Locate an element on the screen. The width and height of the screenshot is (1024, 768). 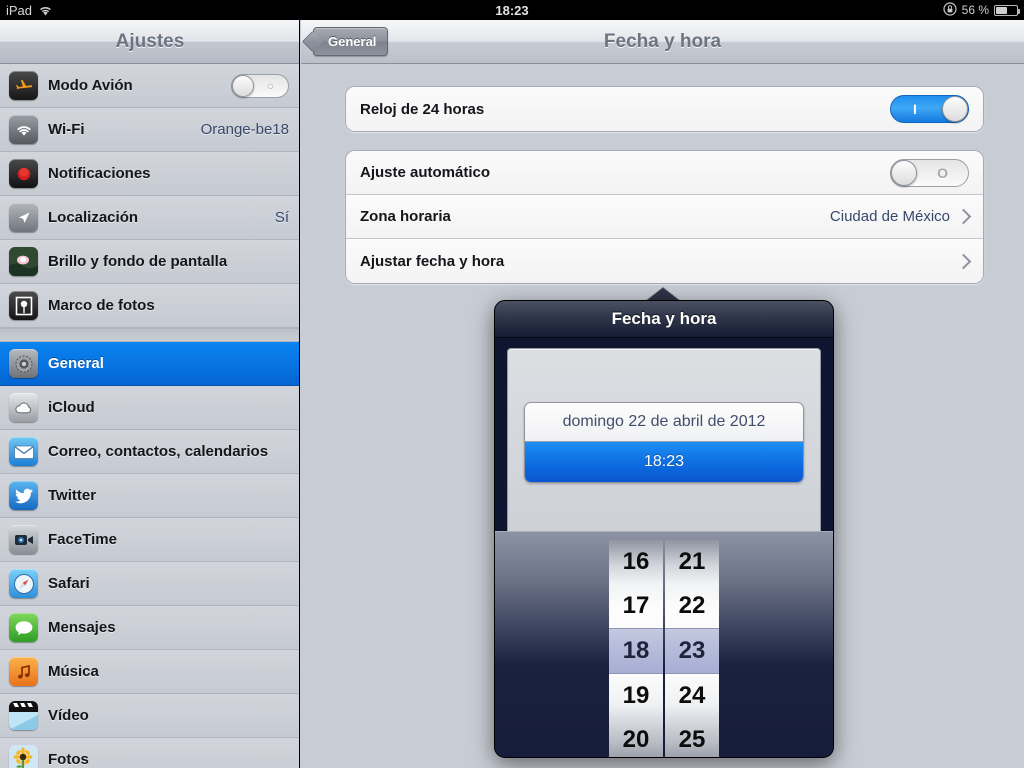
airplane-mode-switch: ○ is located at coordinates (260, 85).